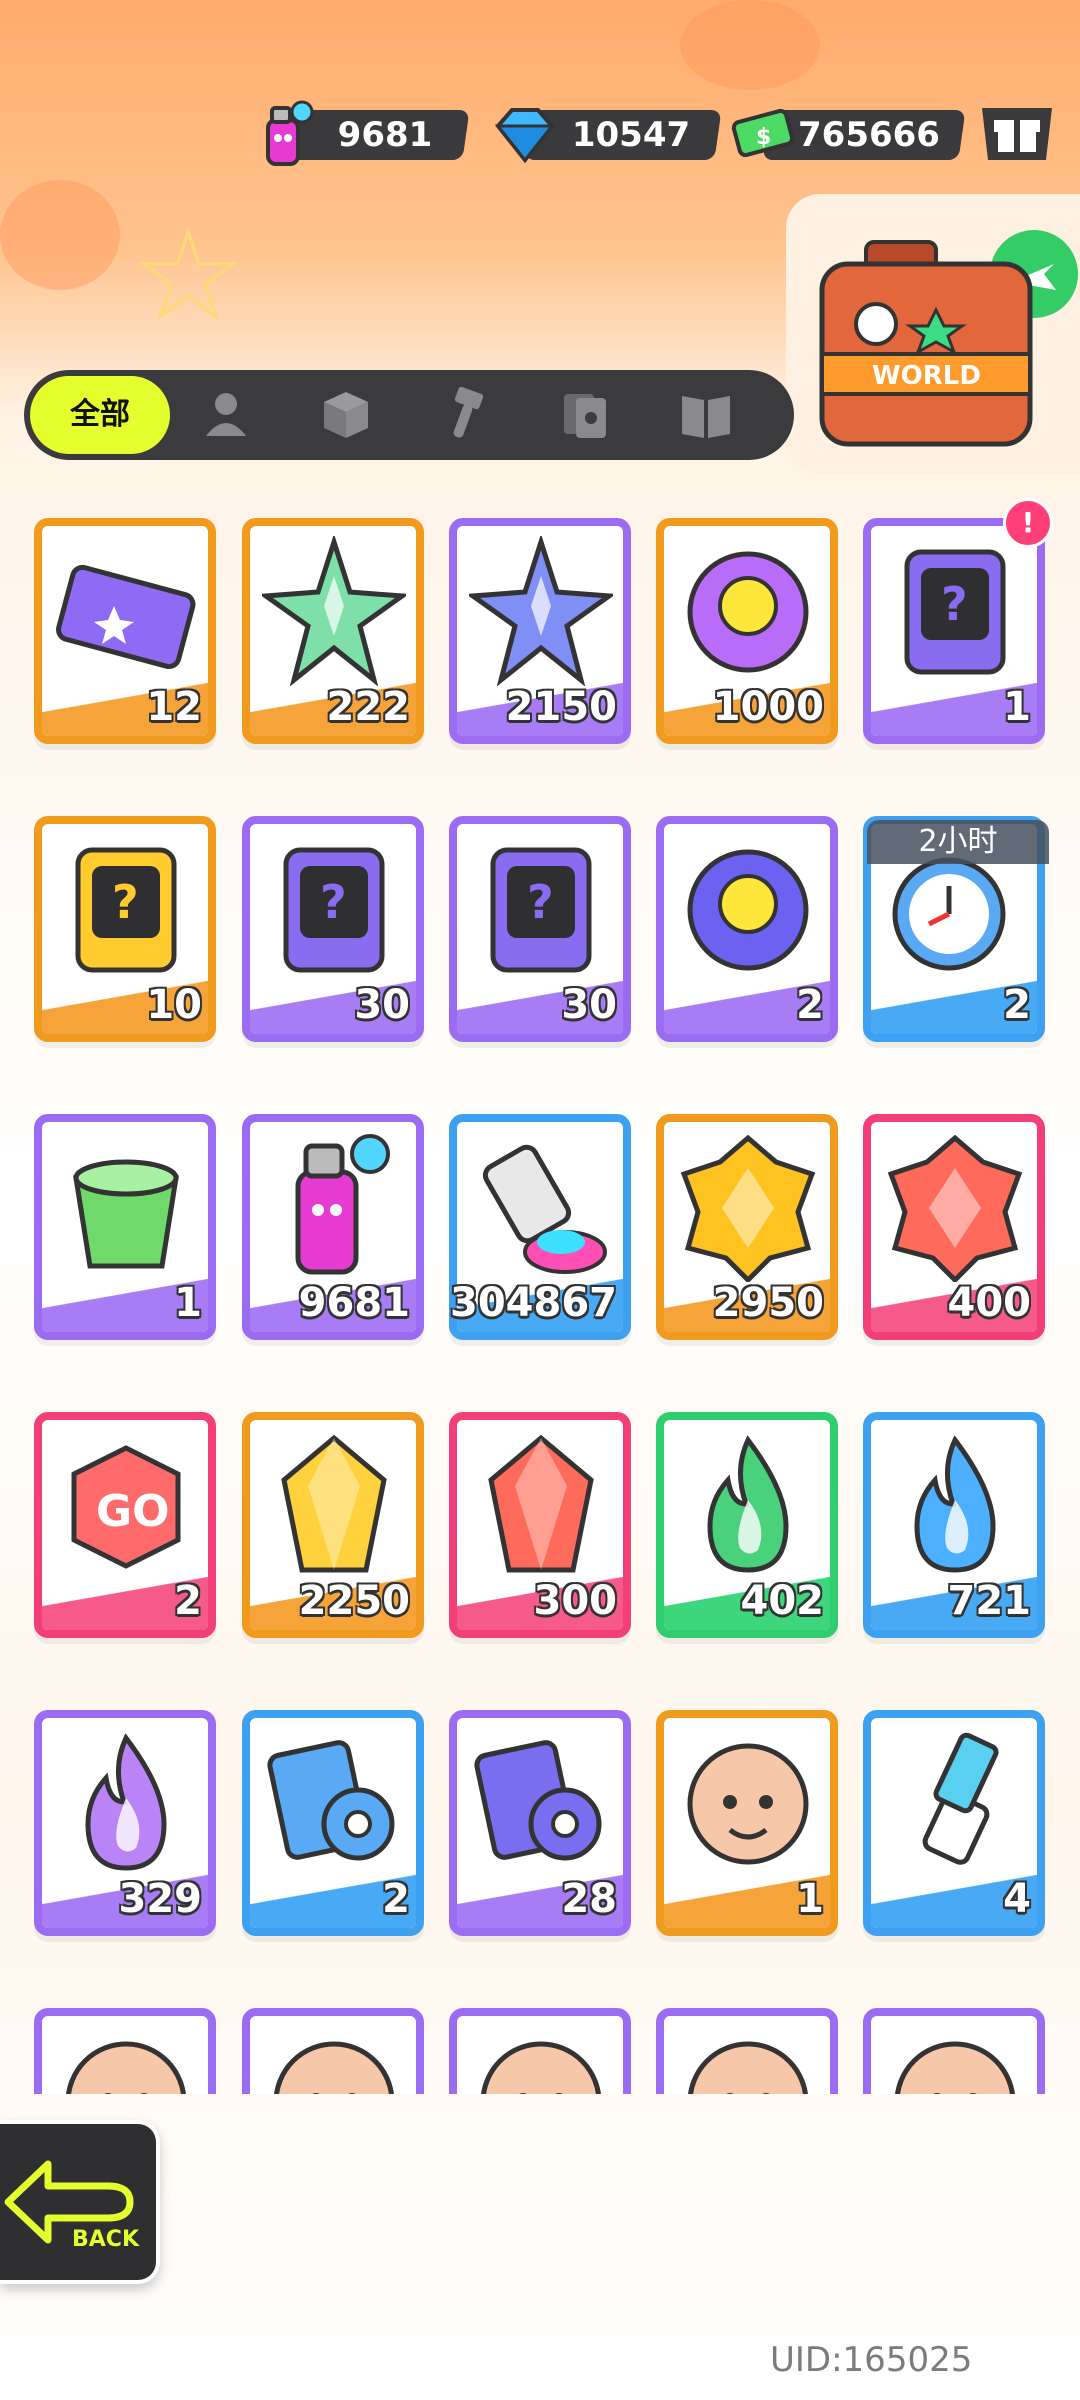 Image resolution: width=1080 pixels, height=2400 pixels. Describe the element at coordinates (955, 2060) in the screenshot. I see `character-e-icon` at that location.